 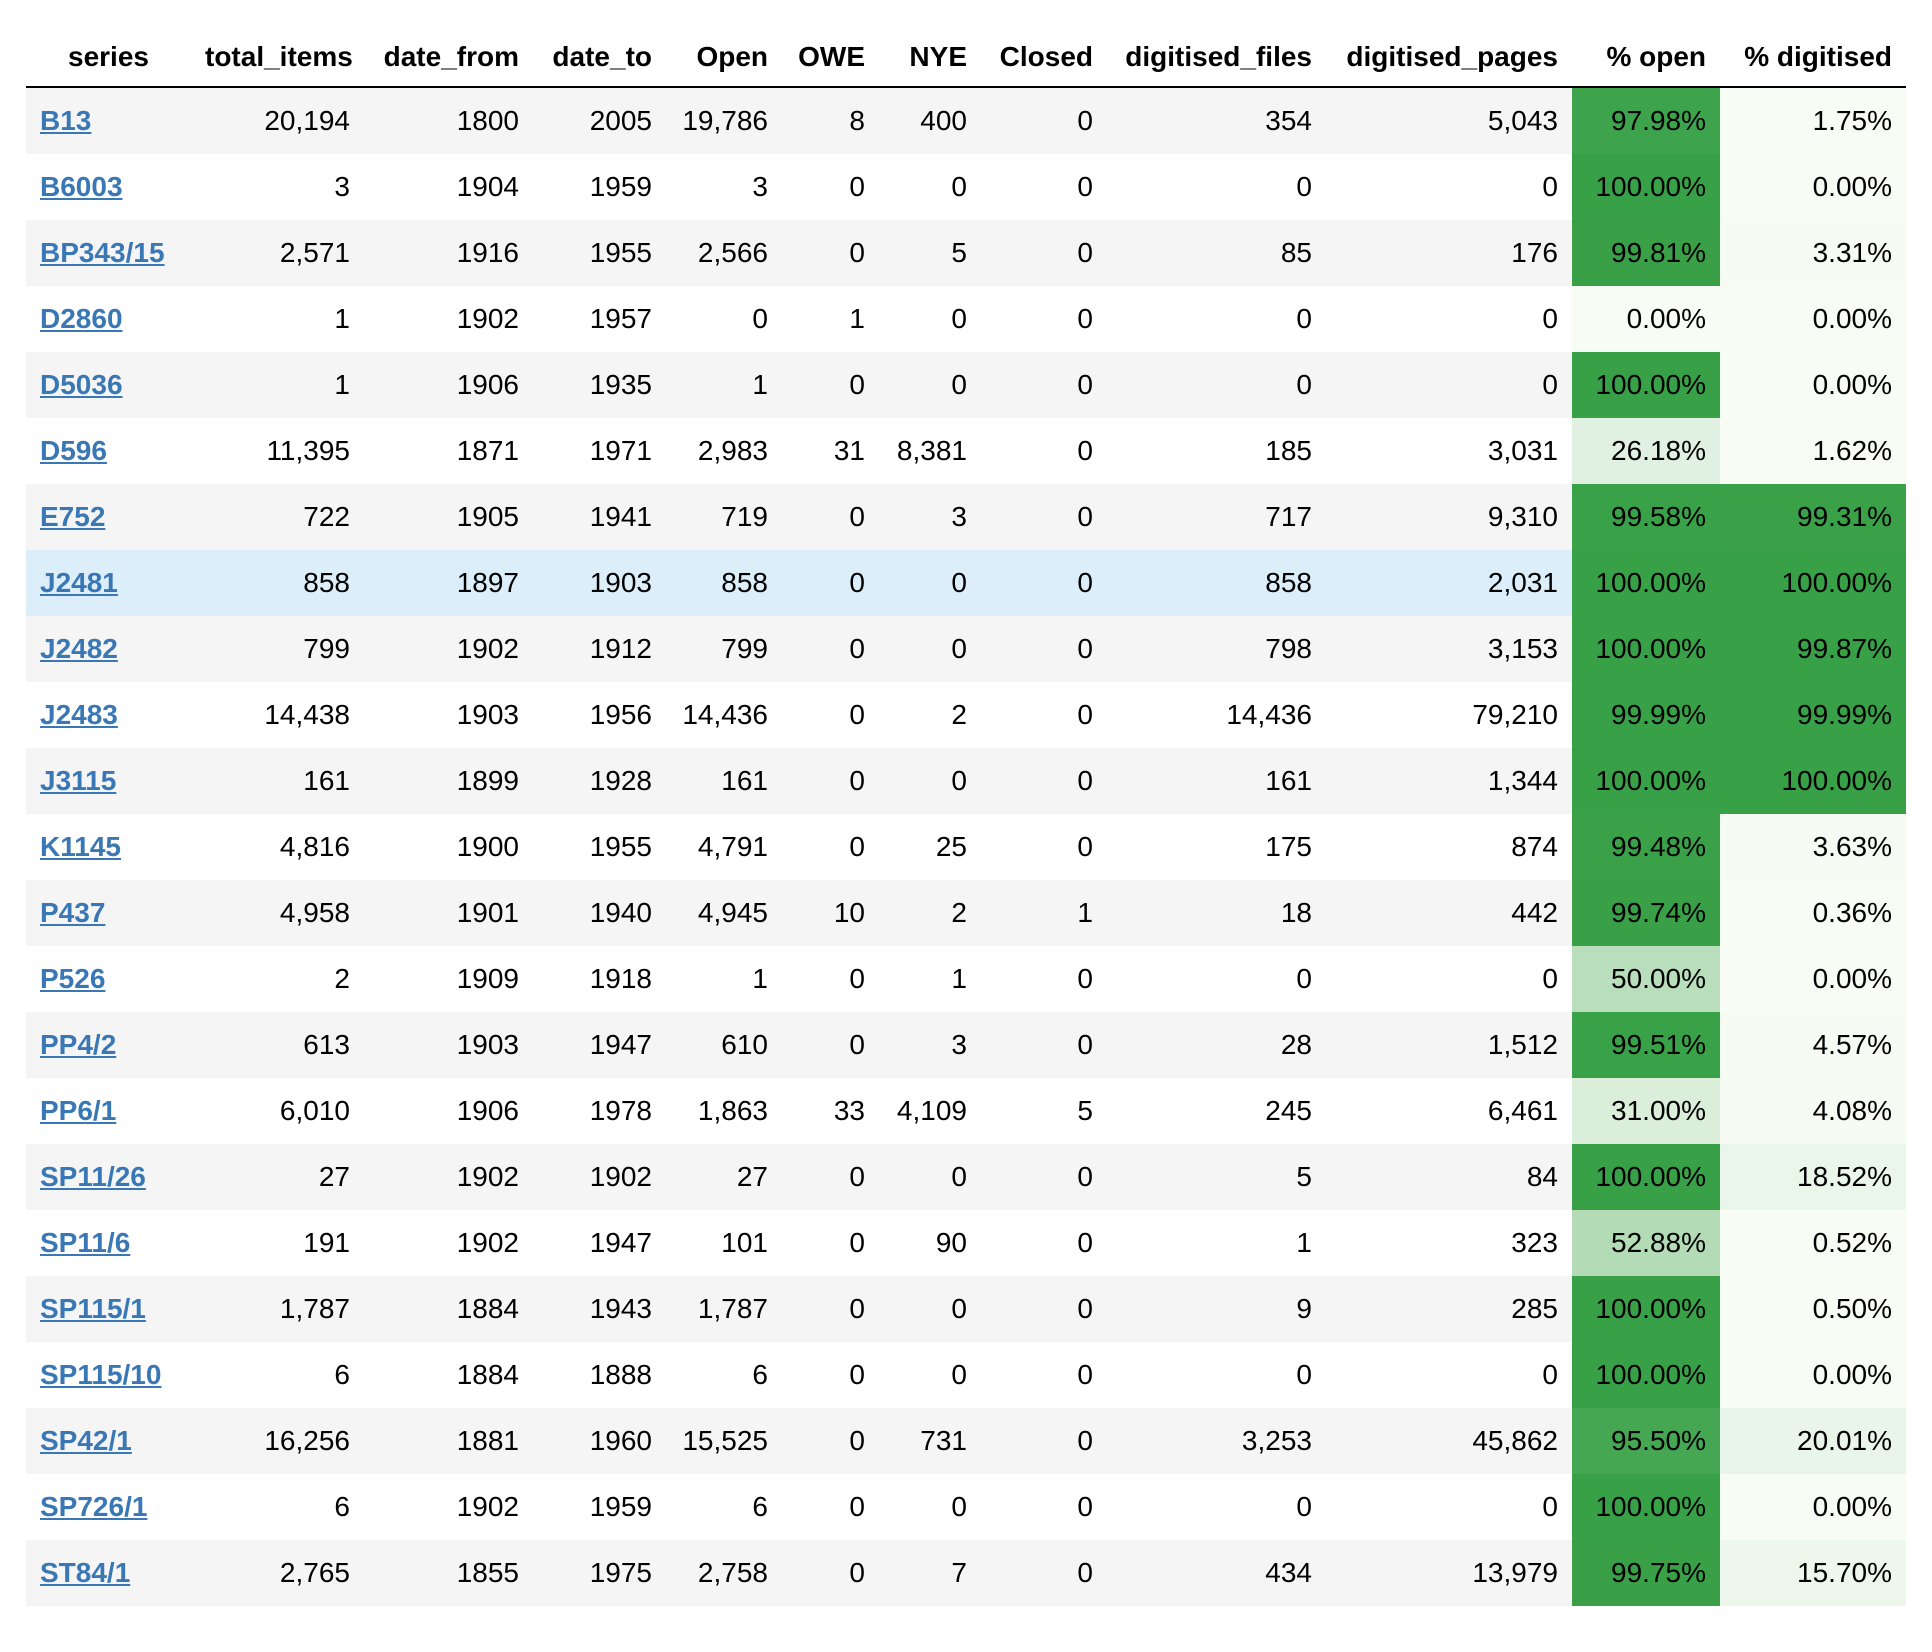 I want to click on series-link: SP11/6, so click(x=85, y=1242).